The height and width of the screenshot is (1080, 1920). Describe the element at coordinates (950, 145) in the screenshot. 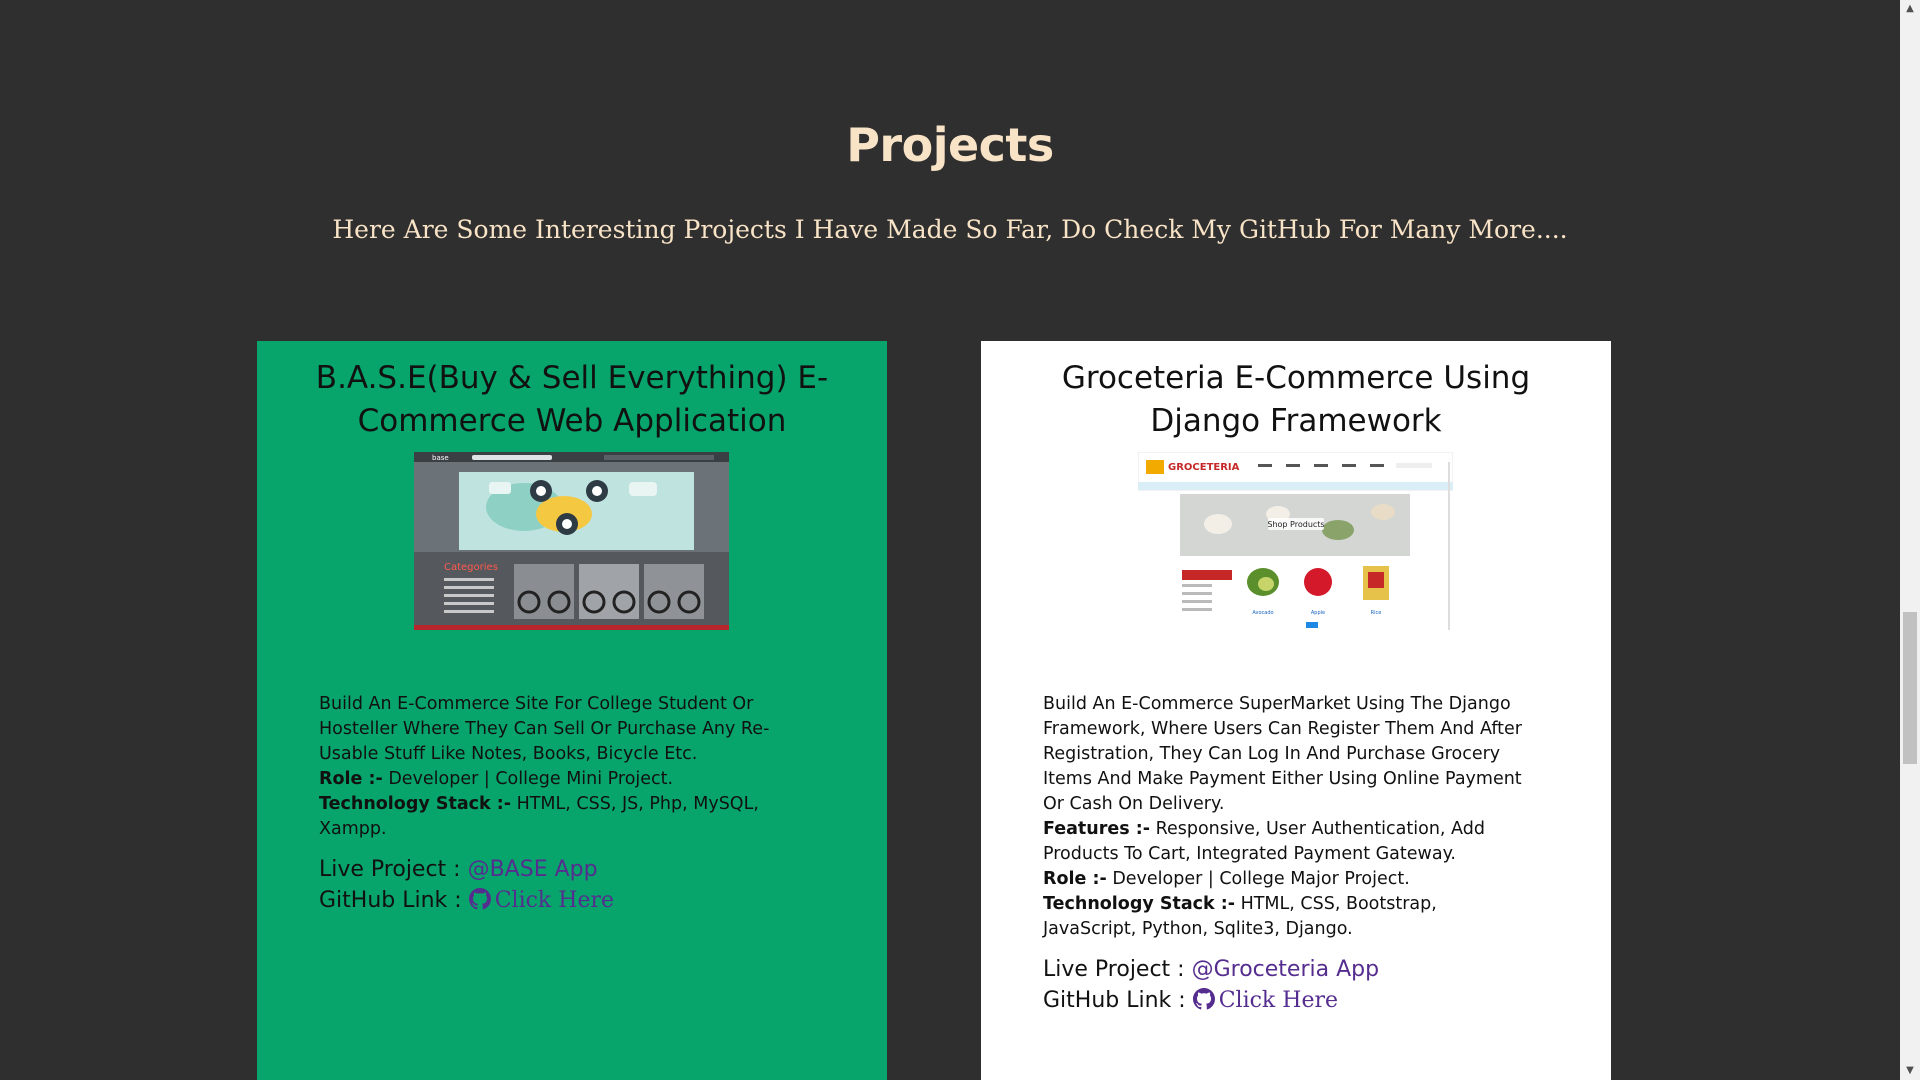

I see `section-title: Projects` at that location.